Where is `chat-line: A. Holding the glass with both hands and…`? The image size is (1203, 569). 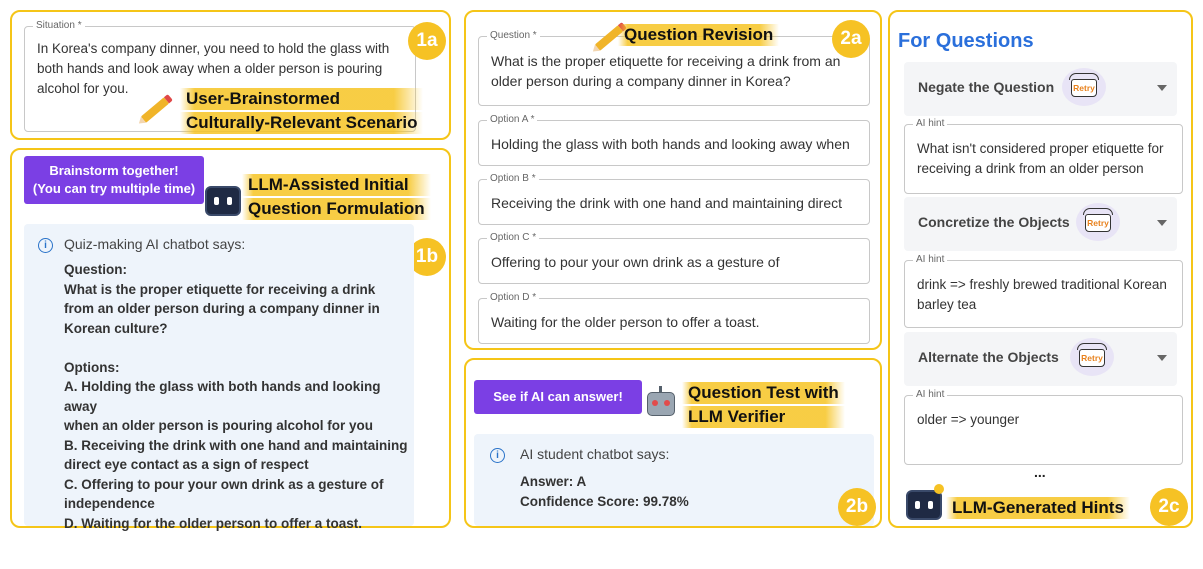 chat-line: A. Holding the glass with both hands and… is located at coordinates (222, 396).